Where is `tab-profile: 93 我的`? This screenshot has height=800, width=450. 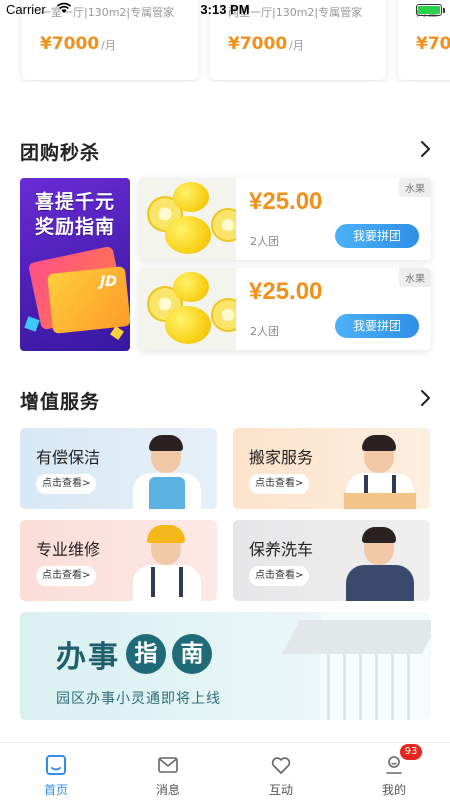
tab-profile: 93 我的 is located at coordinates (394, 771).